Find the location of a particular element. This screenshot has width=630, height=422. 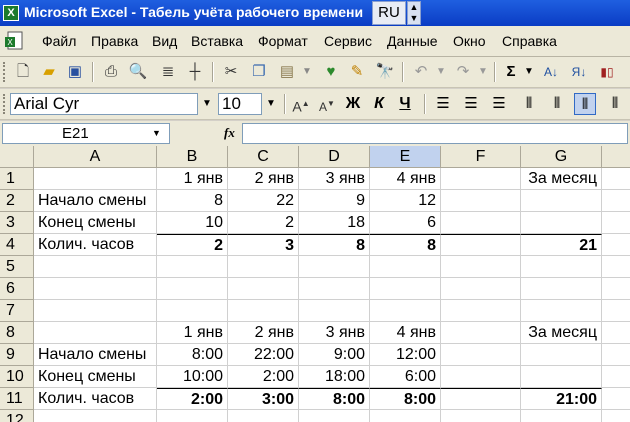

cell-b4: 2 is located at coordinates (192, 245).